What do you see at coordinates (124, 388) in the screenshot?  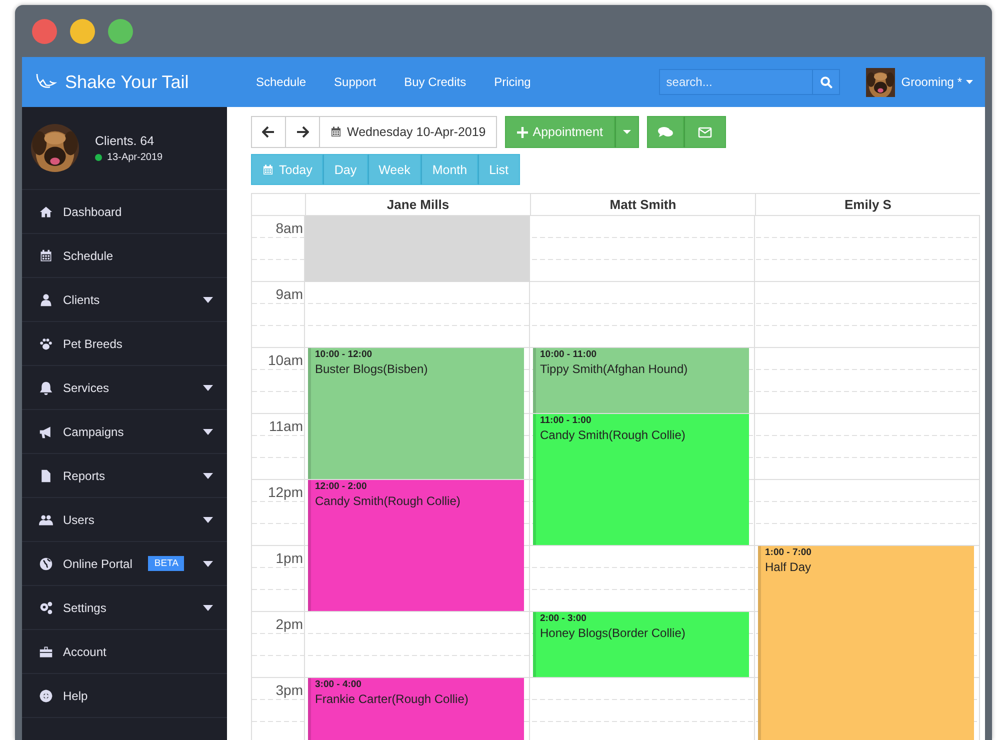 I see `sidebar-item: Services` at bounding box center [124, 388].